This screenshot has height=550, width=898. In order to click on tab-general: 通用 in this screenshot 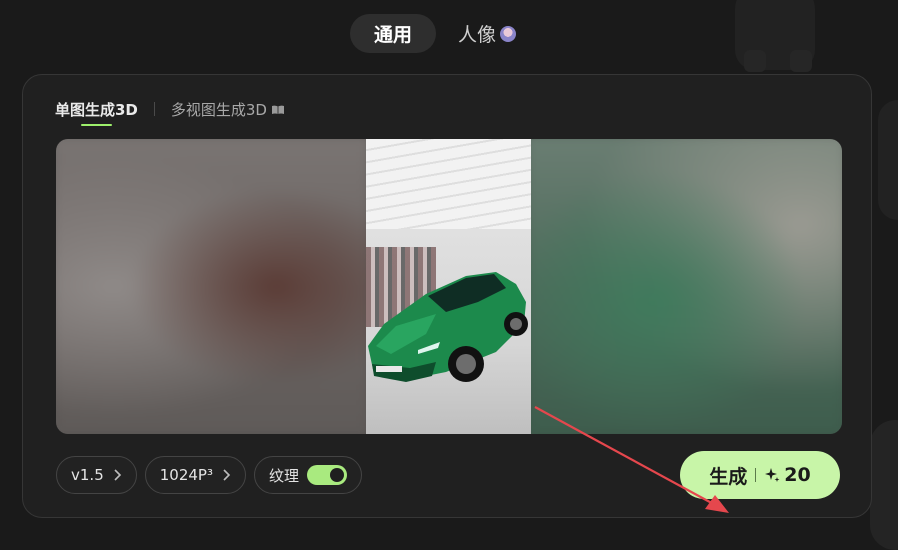, I will do `click(393, 33)`.